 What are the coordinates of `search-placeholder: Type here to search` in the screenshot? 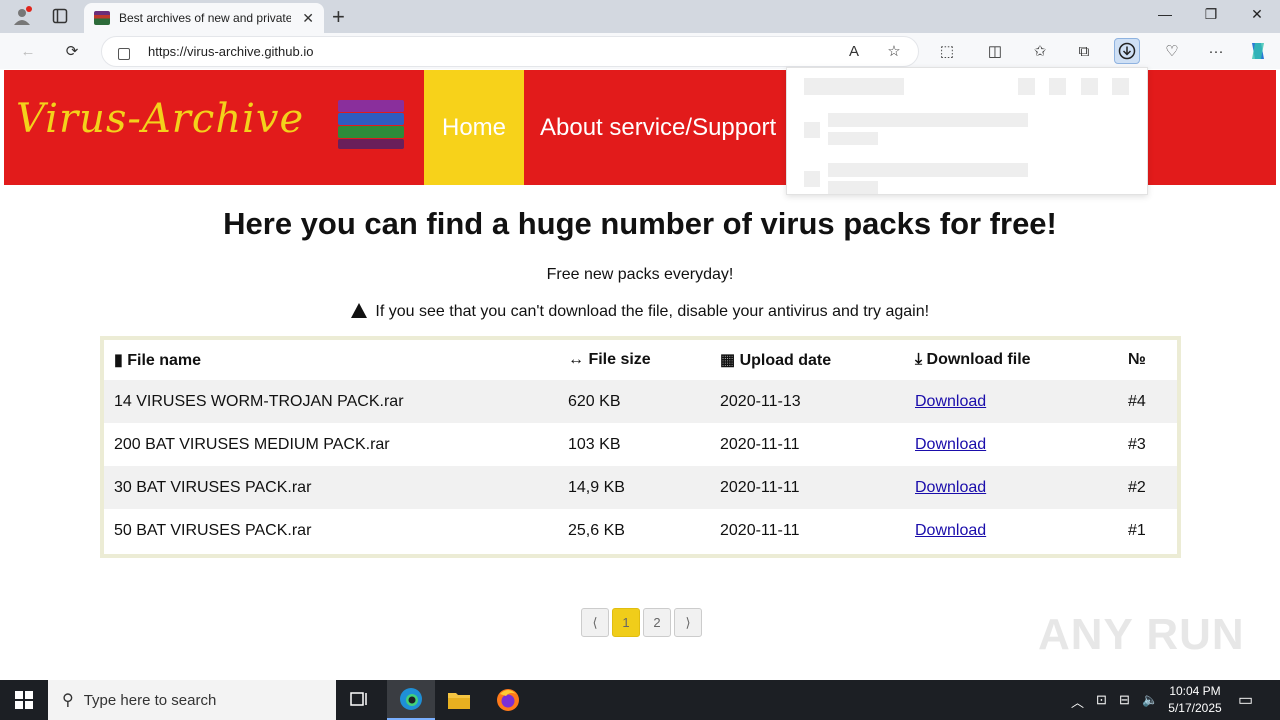 It's located at (150, 700).